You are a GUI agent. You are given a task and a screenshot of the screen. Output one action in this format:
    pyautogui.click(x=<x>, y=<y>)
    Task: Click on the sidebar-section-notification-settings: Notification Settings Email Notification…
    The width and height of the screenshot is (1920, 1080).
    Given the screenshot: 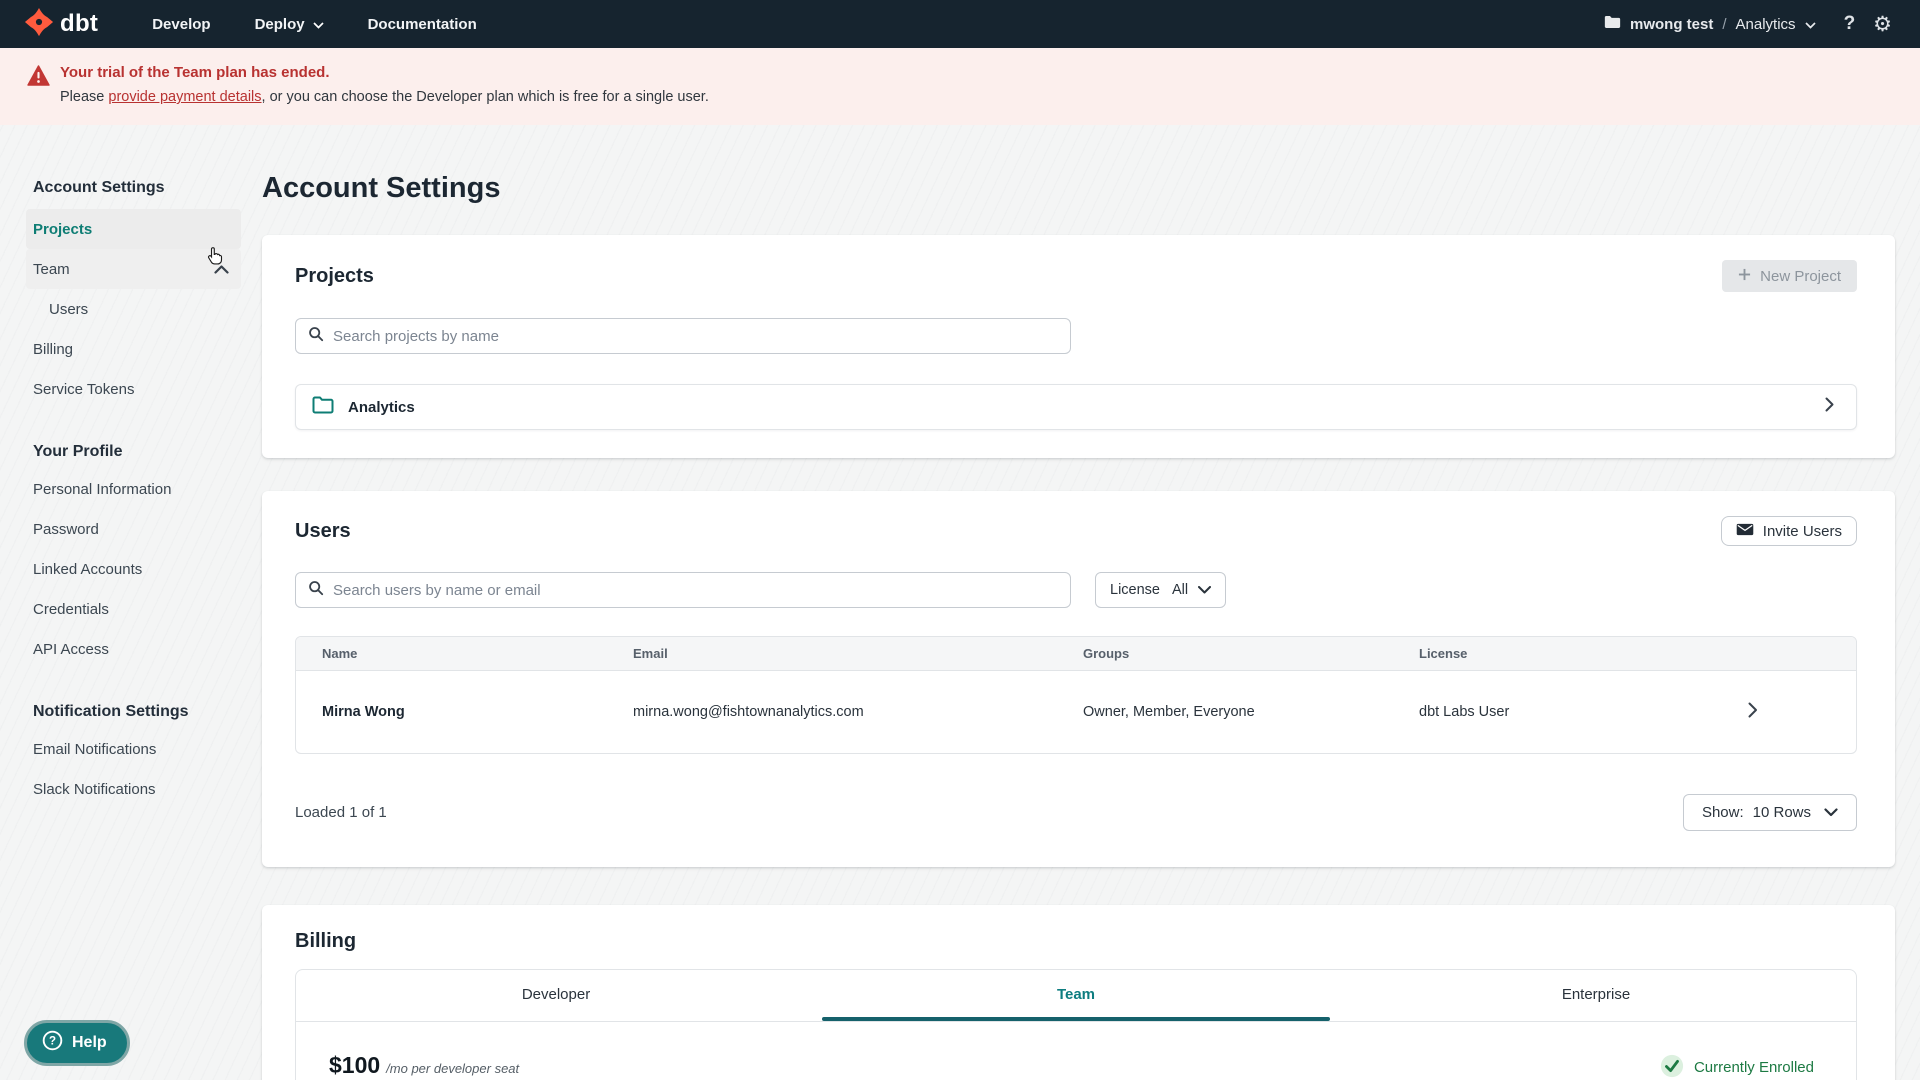 What is the action you would take?
    pyautogui.click(x=133, y=754)
    